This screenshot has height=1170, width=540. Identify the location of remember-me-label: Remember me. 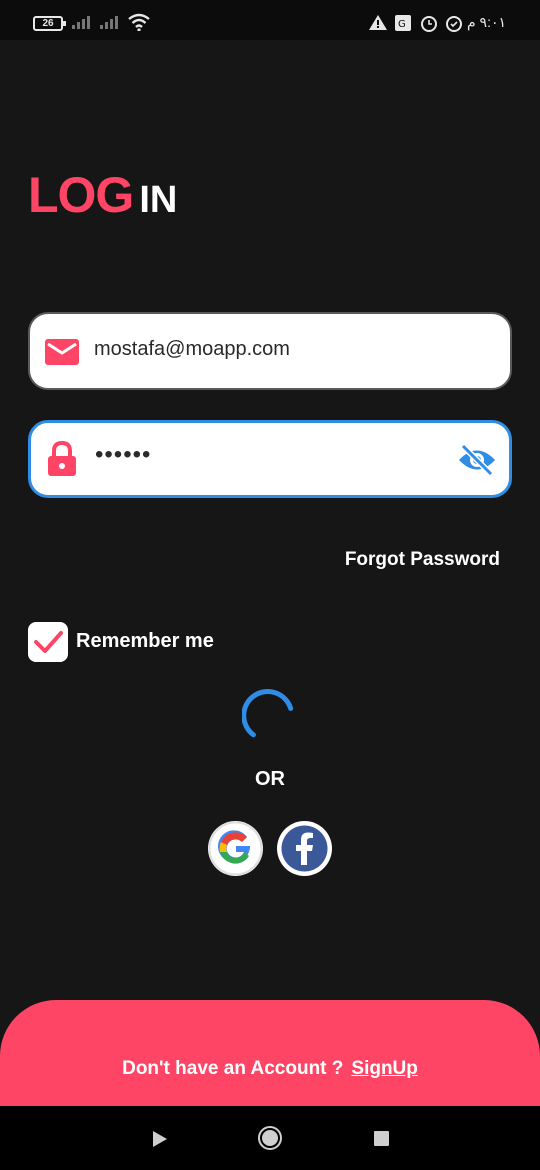
(145, 641).